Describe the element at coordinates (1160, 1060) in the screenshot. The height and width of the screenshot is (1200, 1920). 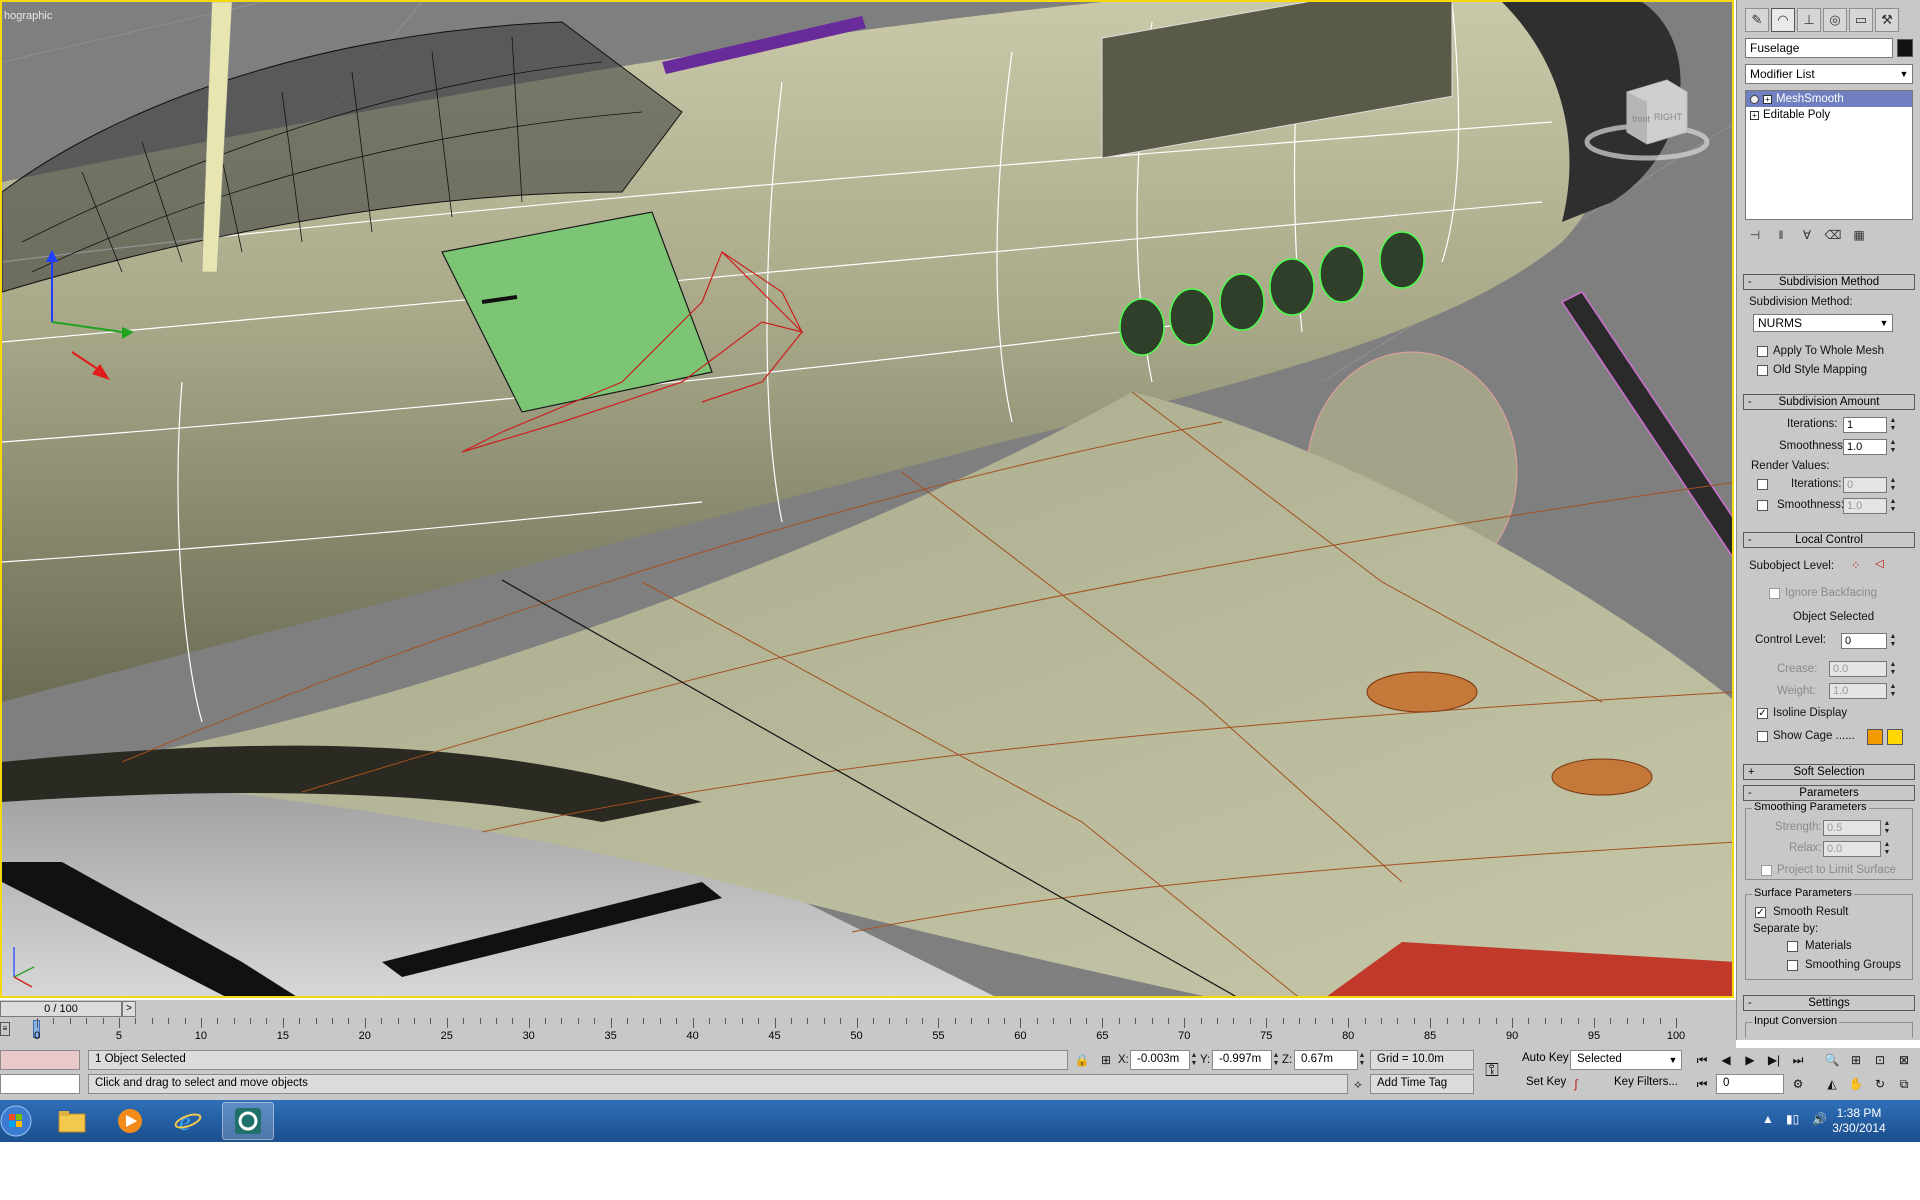
I see `x-coordinate-field: -0.003m` at that location.